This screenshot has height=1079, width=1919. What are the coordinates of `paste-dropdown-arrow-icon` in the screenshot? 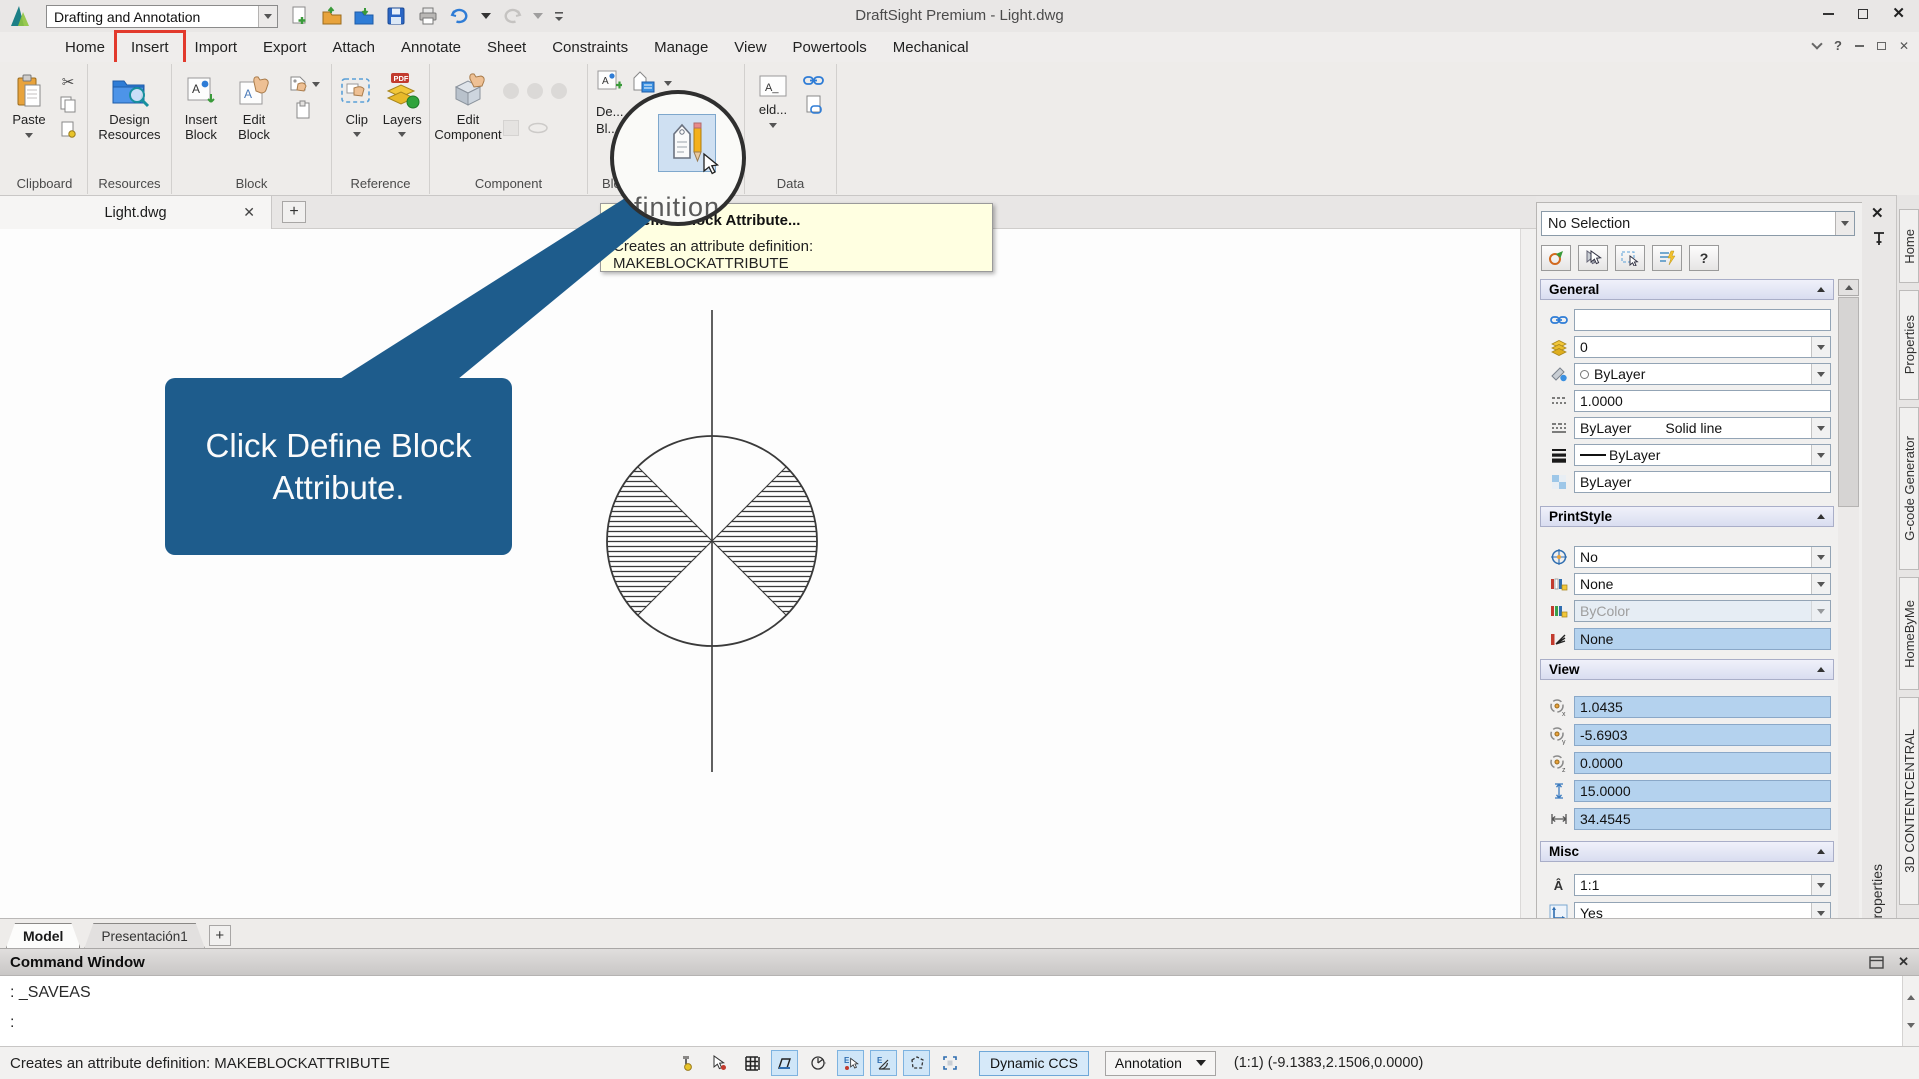 It's located at (29, 137).